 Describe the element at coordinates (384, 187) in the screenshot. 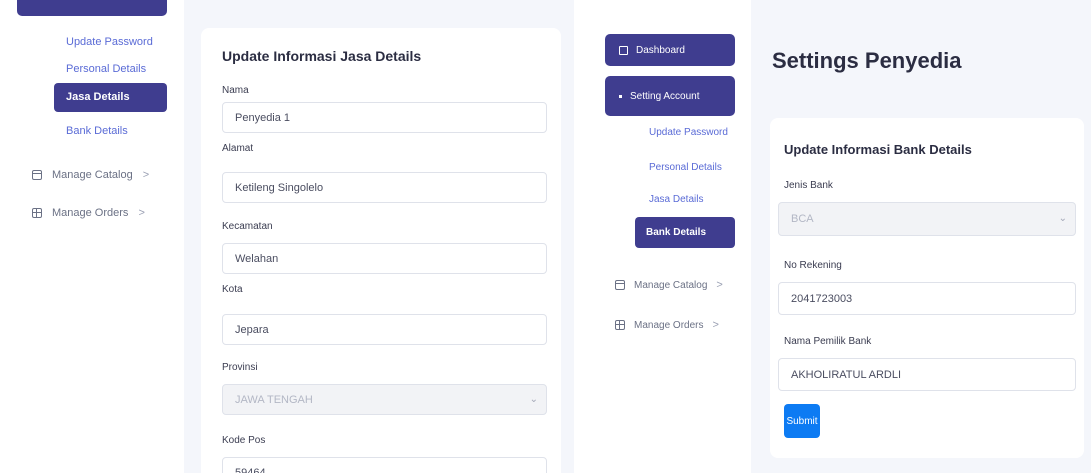

I see `alamat-input: Ketileng Singolelo` at that location.